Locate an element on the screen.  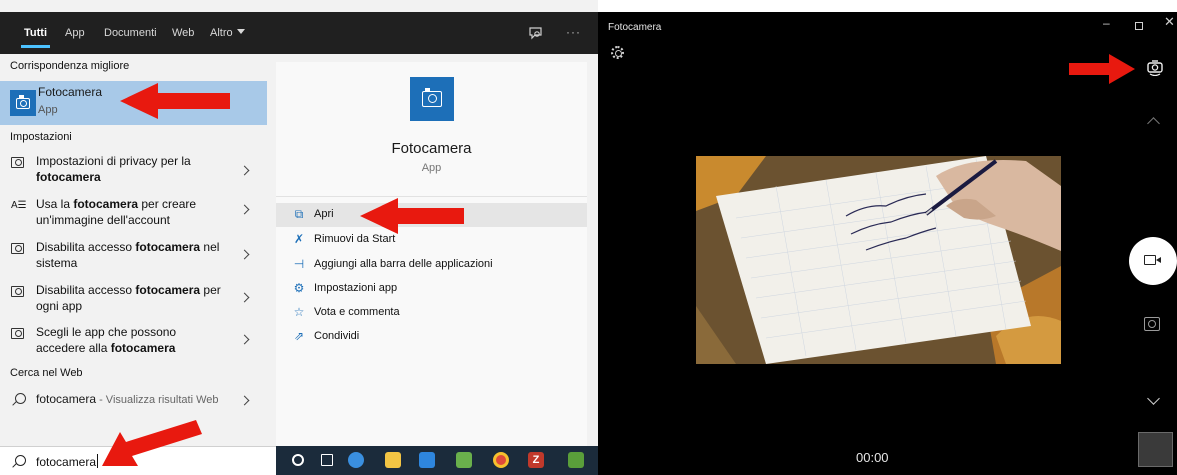
tab-more: Altro is located at coordinates (227, 33).